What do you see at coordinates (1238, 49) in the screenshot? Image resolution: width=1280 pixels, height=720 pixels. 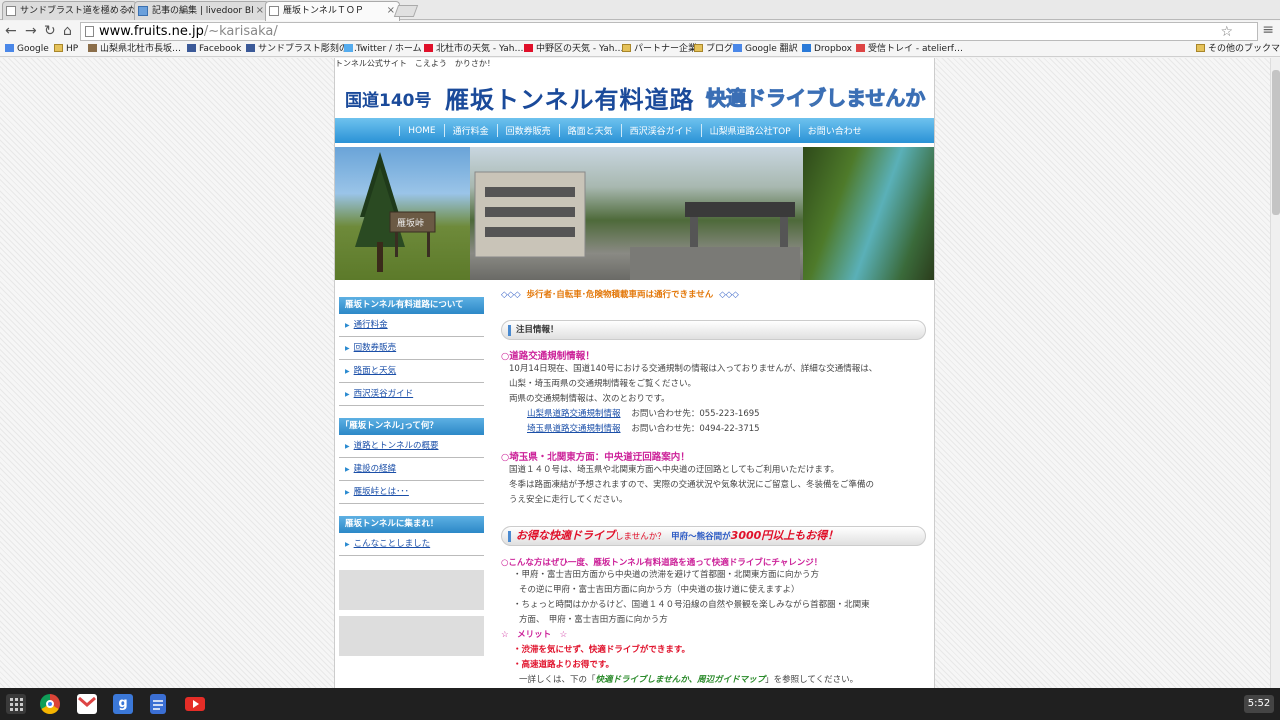 I see `bookmark-item: その他のブックマーク` at bounding box center [1238, 49].